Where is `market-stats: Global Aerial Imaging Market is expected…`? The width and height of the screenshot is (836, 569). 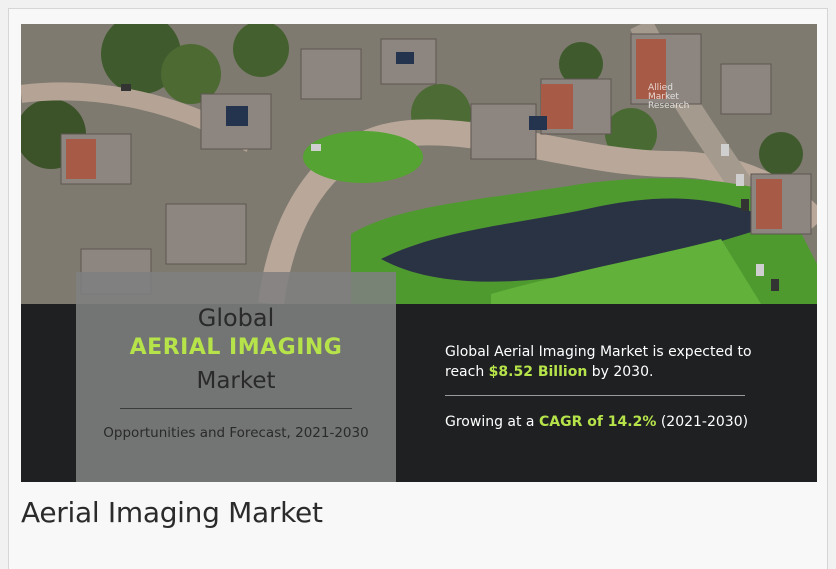
market-stats: Global Aerial Imaging Market is expected… is located at coordinates (615, 387).